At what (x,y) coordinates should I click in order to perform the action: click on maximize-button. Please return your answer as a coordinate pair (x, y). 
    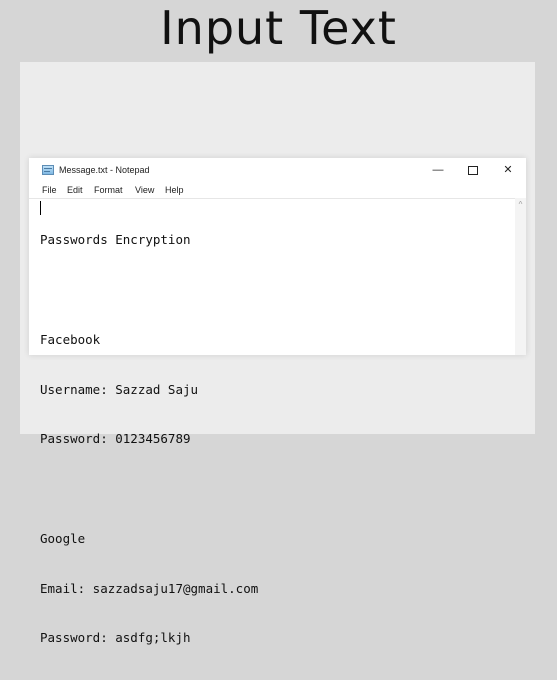
    Looking at the image, I should click on (473, 170).